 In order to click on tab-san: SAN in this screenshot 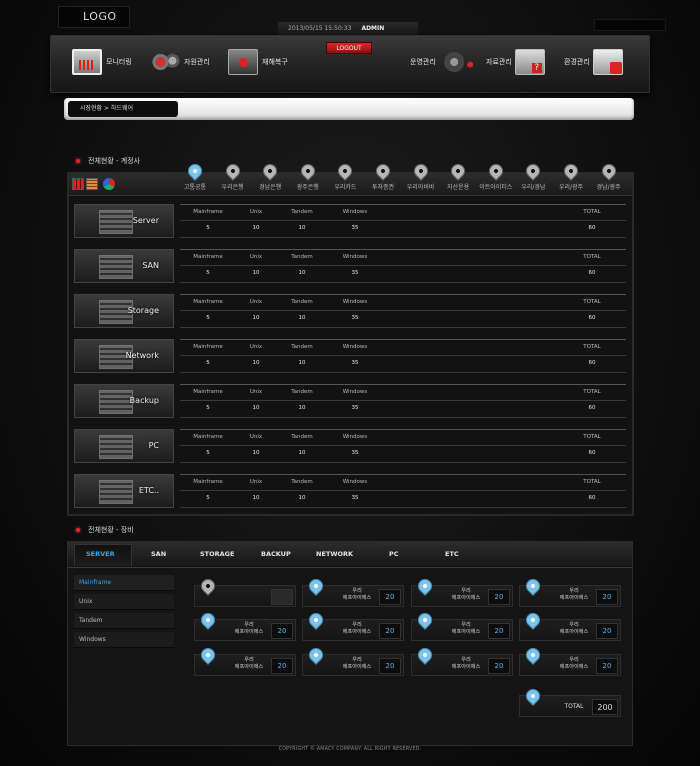, I will do `click(158, 554)`.